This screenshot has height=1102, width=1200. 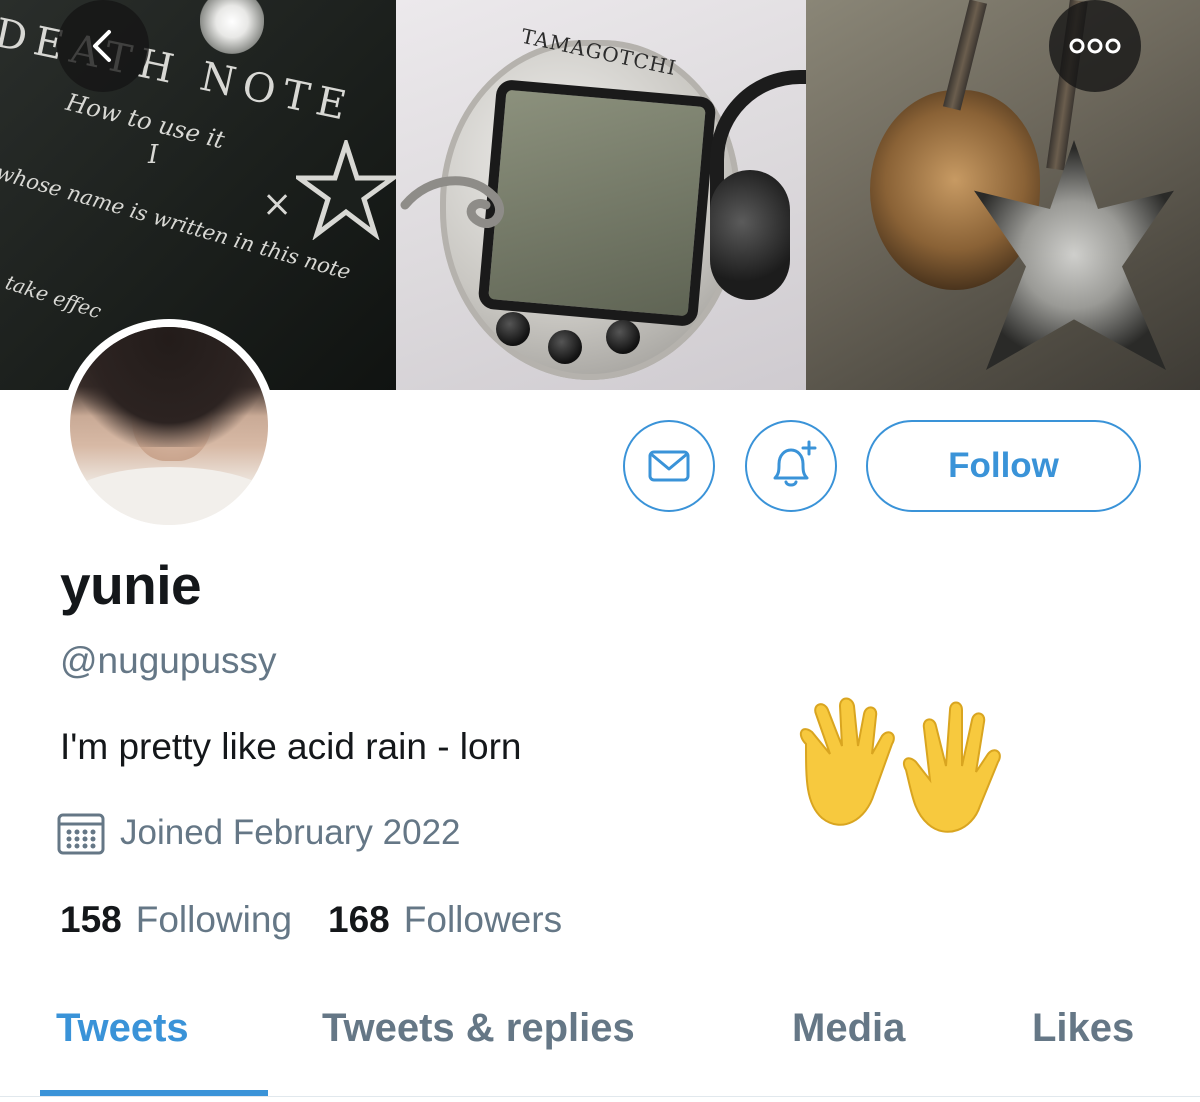 I want to click on tab-likes: Likes, so click(x=1083, y=1028).